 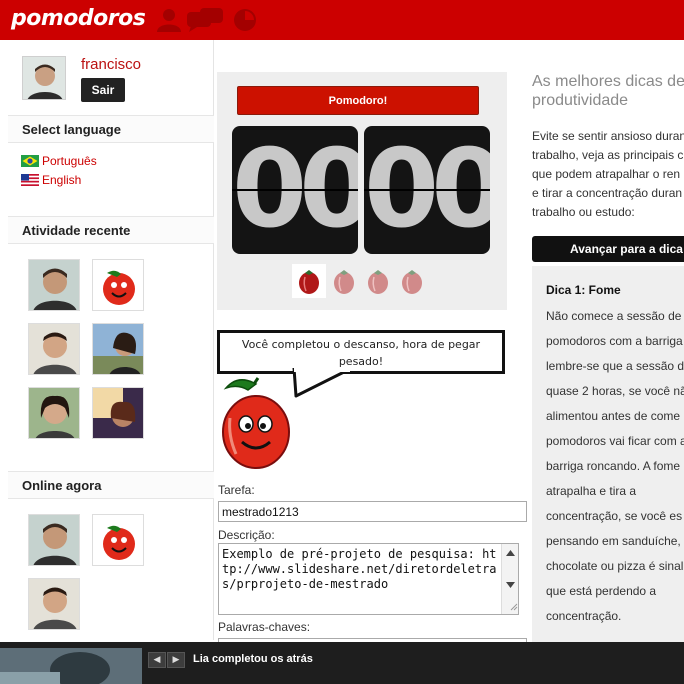 I want to click on chat-icon, so click(x=205, y=20).